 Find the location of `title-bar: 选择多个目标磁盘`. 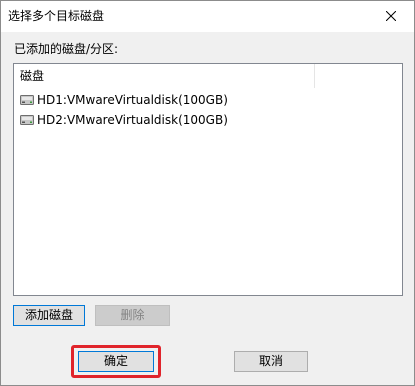

title-bar: 选择多个目标磁盘 is located at coordinates (207, 16).